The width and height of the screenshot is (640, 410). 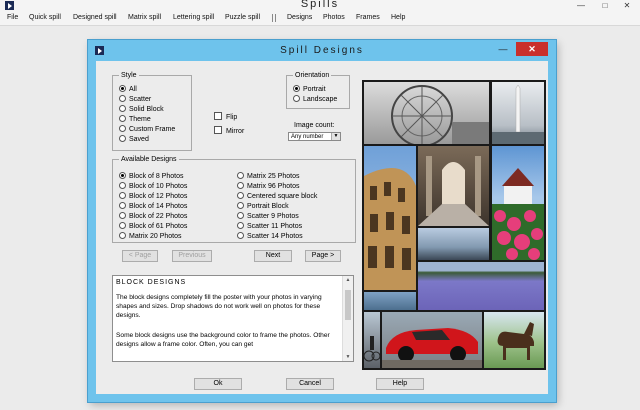 What do you see at coordinates (153, 216) in the screenshot?
I see `design-block-22: Block of 22 Photos` at bounding box center [153, 216].